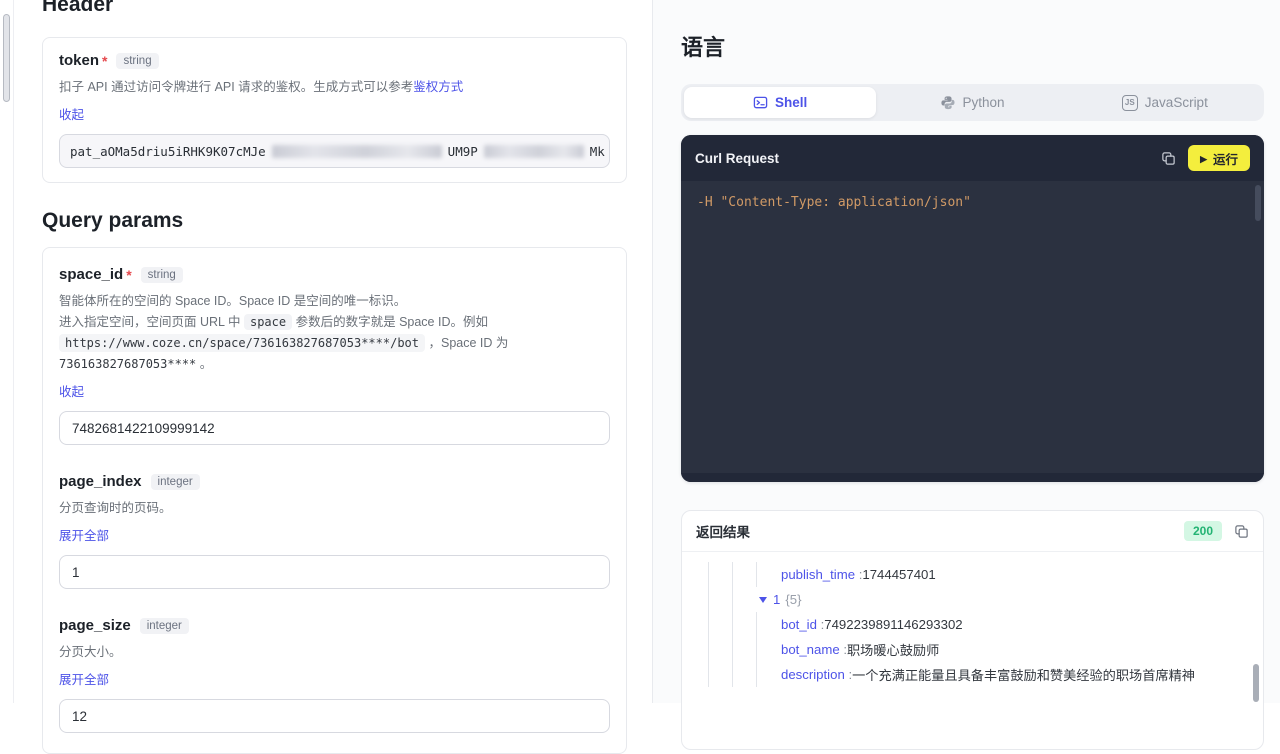 The image size is (1280, 754). What do you see at coordinates (1023, 675) in the screenshot?
I see `json-value: 一个充满正能量且具备丰富鼓励和赞美经验的职场首席精神` at bounding box center [1023, 675].